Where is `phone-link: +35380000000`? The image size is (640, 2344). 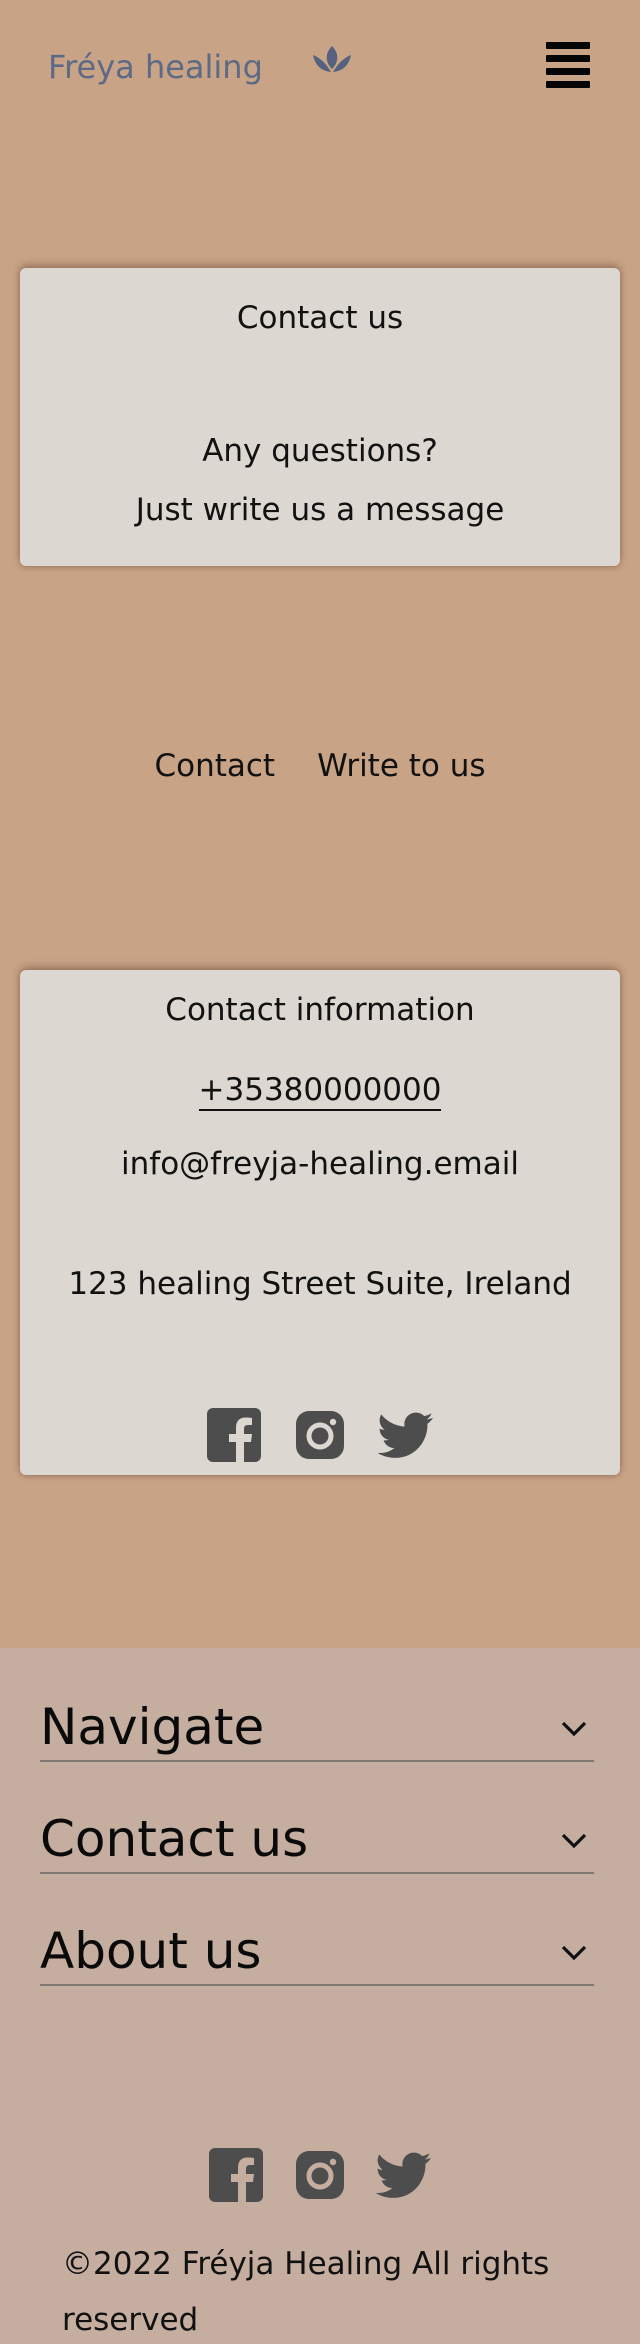
phone-link: +35380000000 is located at coordinates (320, 1091).